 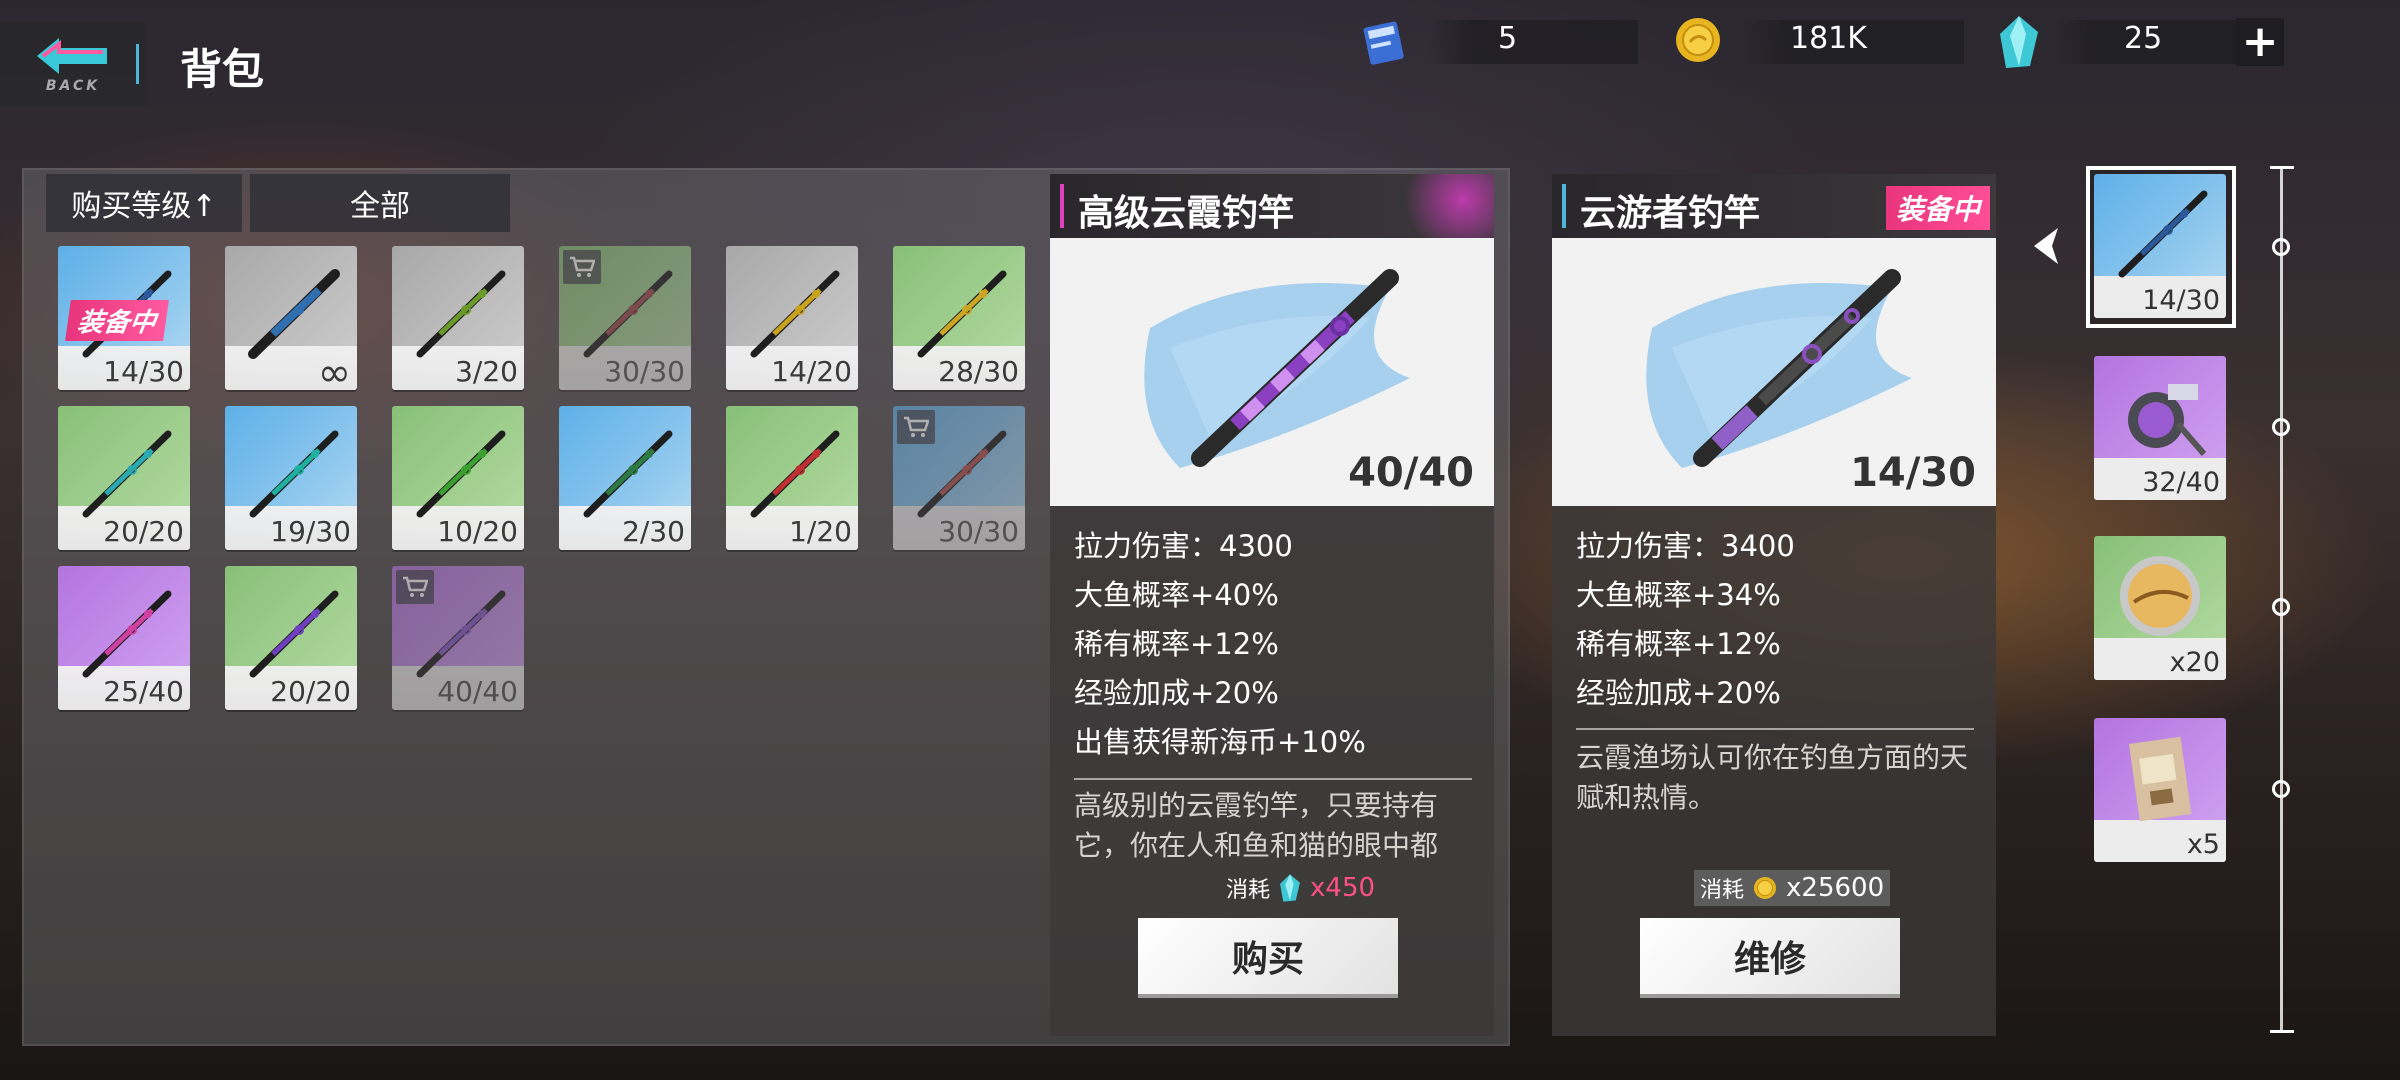 I want to click on loadout-slot-reel: 32/40, so click(x=2160, y=428).